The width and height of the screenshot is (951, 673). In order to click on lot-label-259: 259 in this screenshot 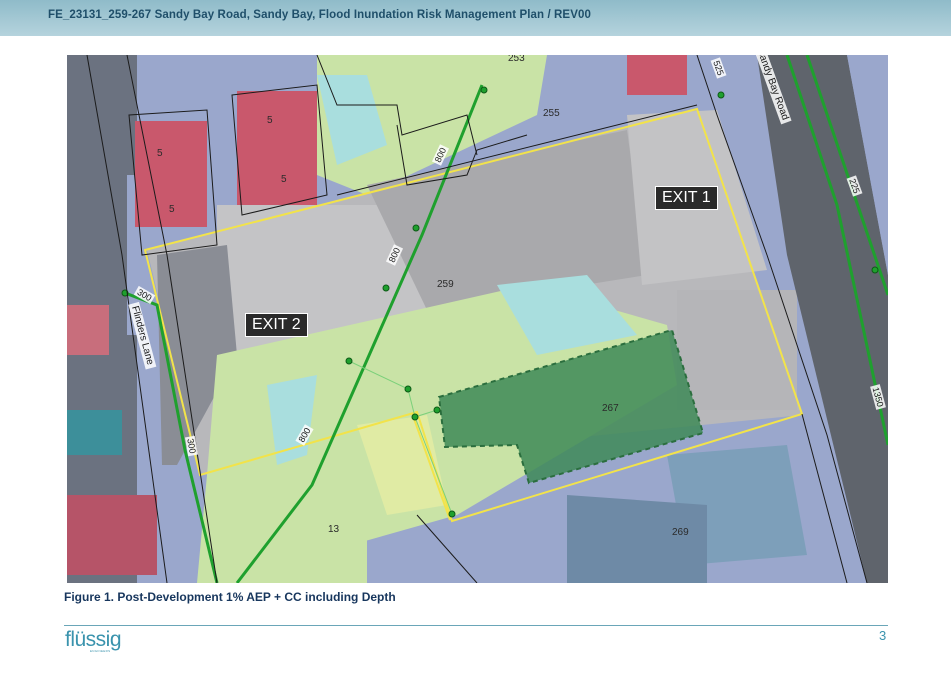, I will do `click(445, 284)`.